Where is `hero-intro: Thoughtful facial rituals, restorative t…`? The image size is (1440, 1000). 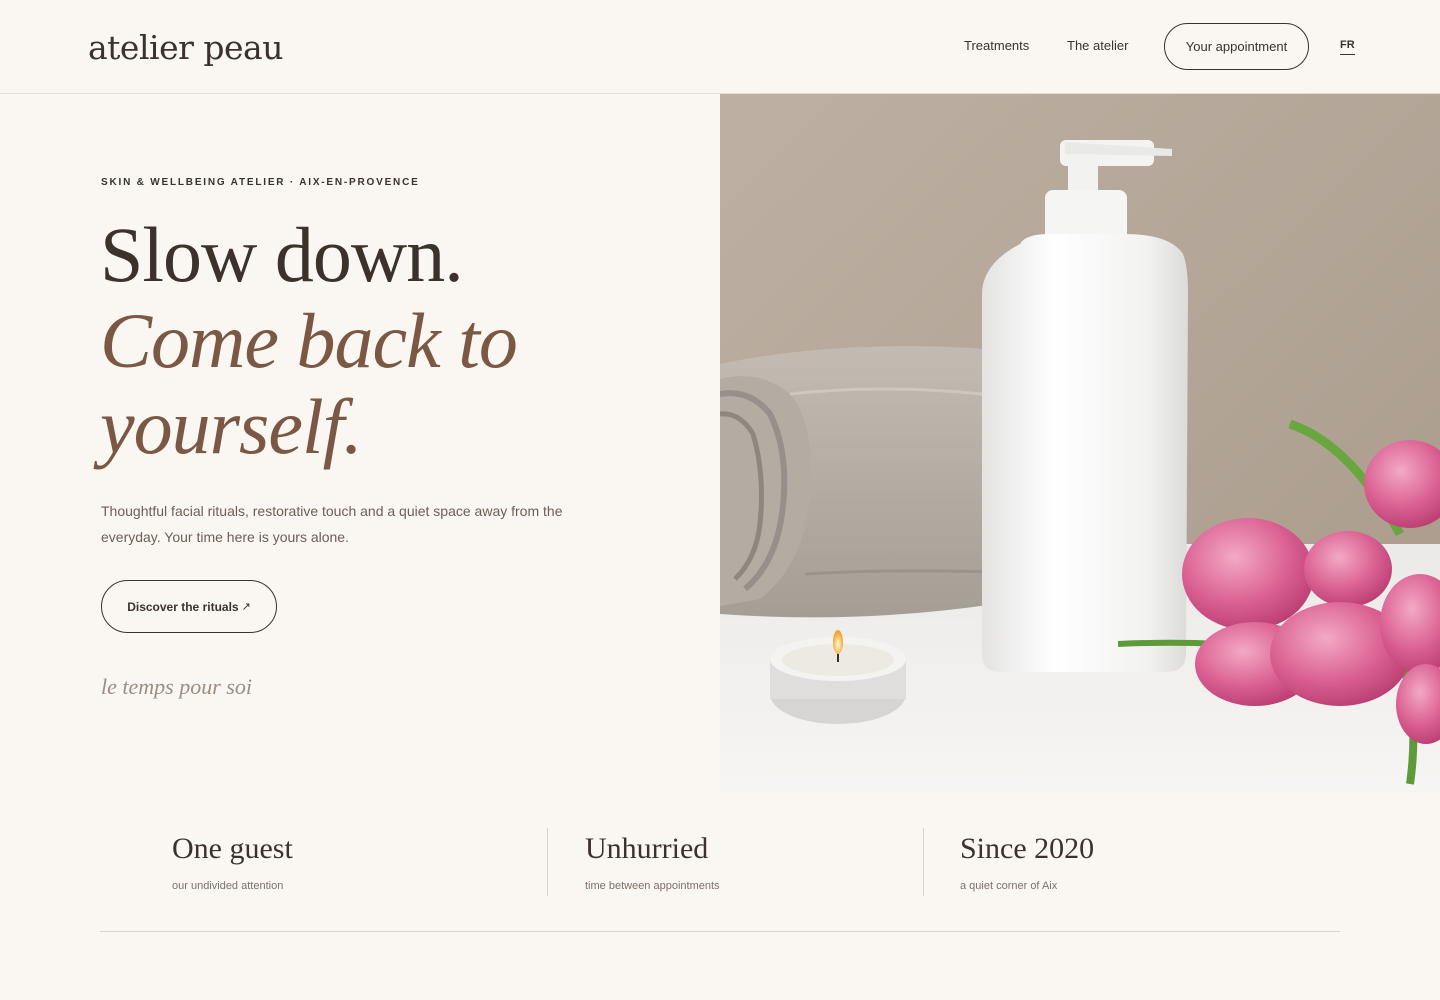
hero-intro: Thoughtful facial rituals, restorative t… is located at coordinates (332, 524).